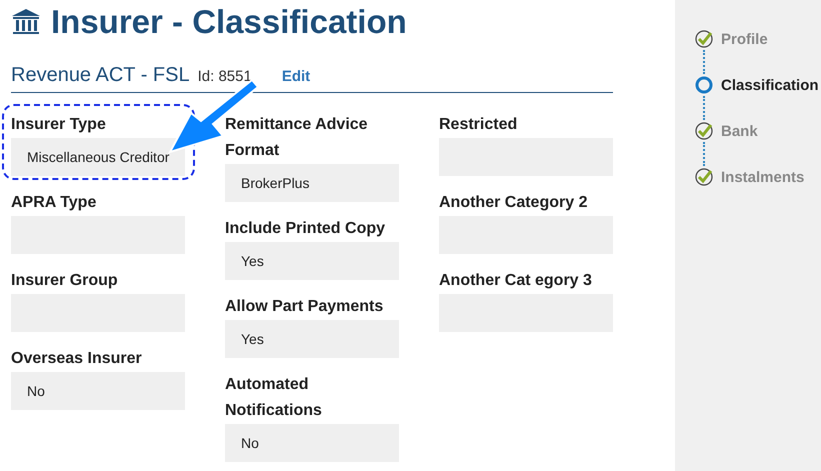  I want to click on field-label: Overseas Insurer, so click(77, 359).